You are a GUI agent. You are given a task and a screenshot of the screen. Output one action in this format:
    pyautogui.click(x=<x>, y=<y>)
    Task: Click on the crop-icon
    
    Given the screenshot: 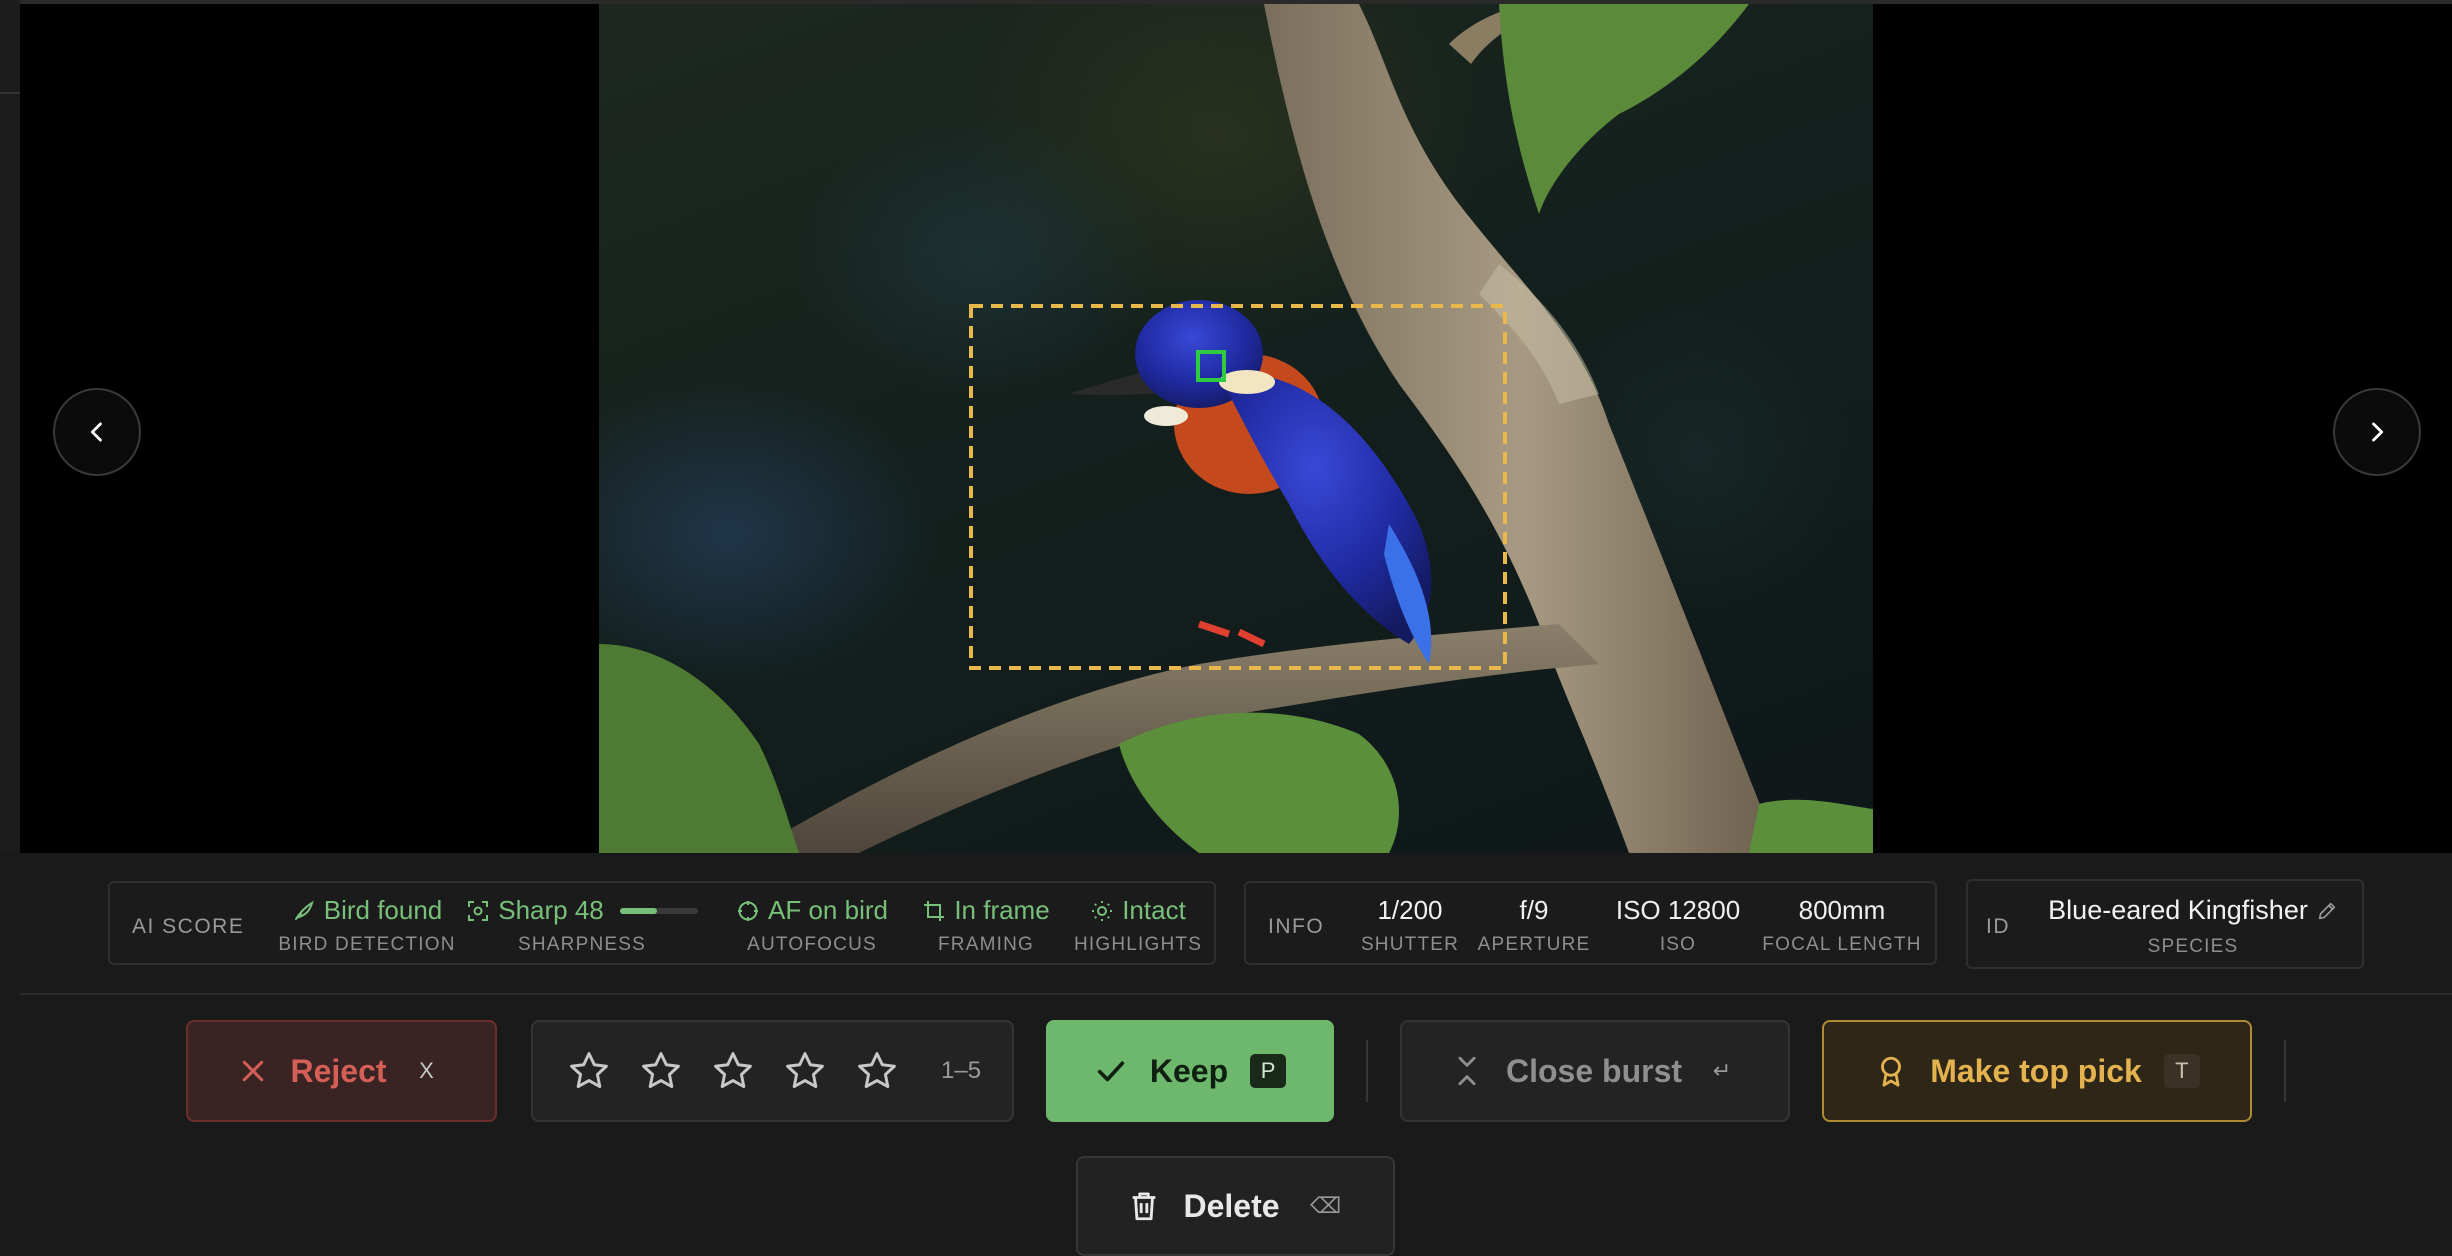 What is the action you would take?
    pyautogui.click(x=934, y=910)
    